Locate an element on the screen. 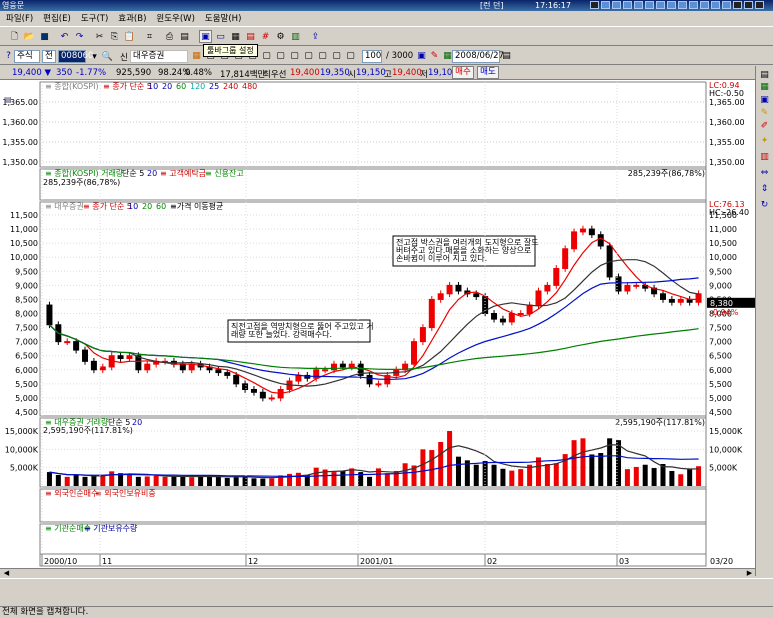 The height and width of the screenshot is (618, 773). count-input: 100 is located at coordinates (372, 56).